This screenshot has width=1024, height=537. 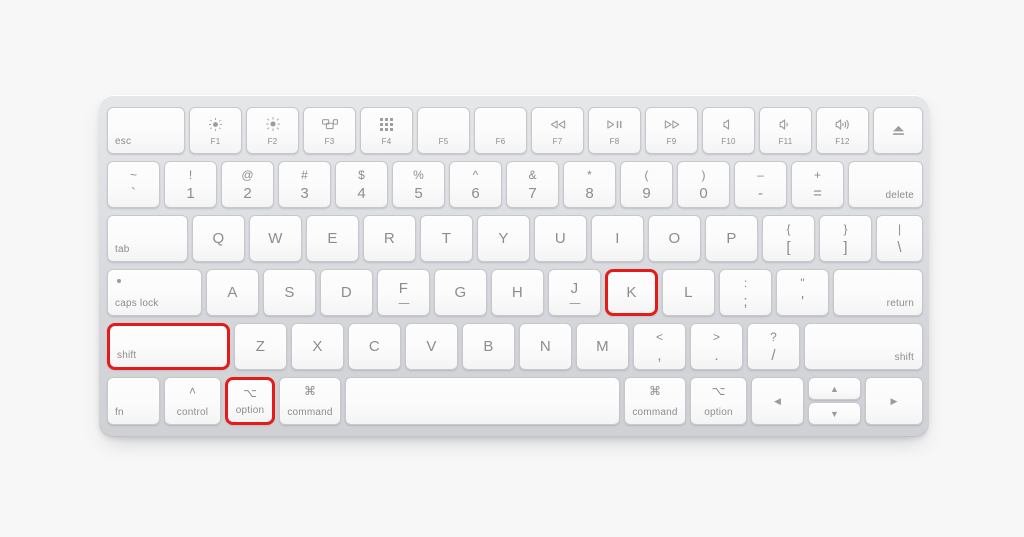 What do you see at coordinates (446, 238) in the screenshot?
I see `key-t: T` at bounding box center [446, 238].